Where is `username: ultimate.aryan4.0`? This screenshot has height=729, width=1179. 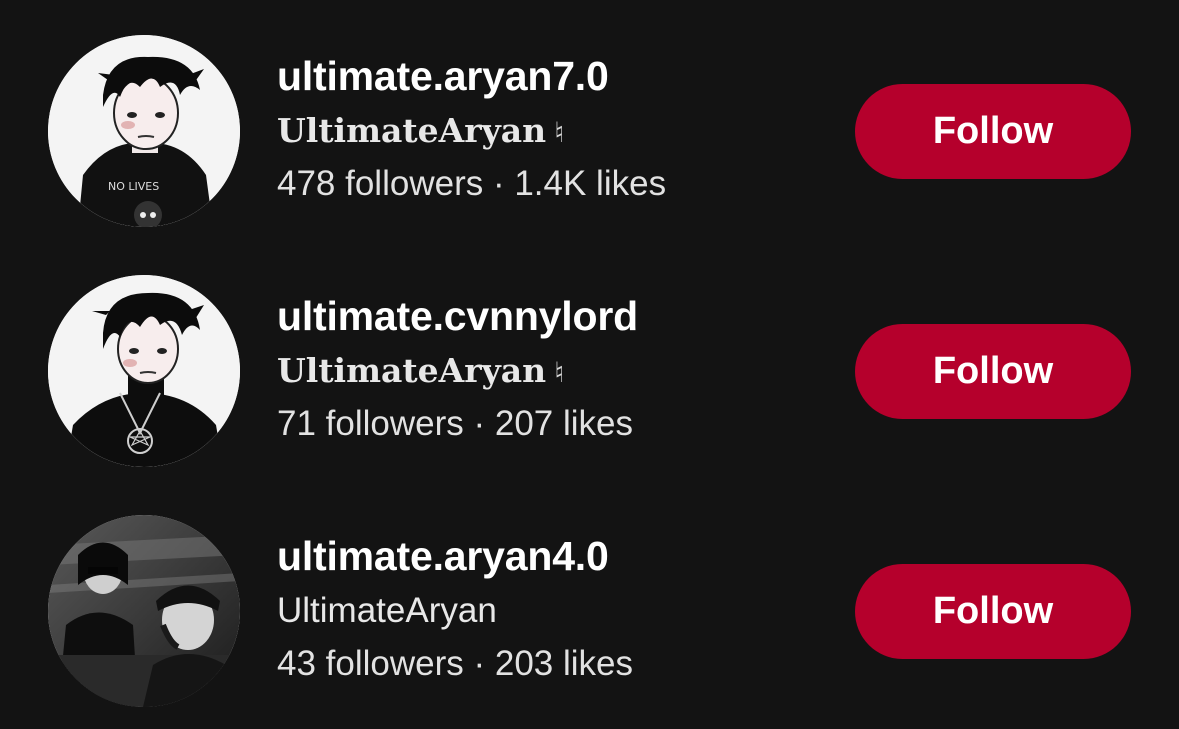 username: ultimate.aryan4.0 is located at coordinates (557, 556).